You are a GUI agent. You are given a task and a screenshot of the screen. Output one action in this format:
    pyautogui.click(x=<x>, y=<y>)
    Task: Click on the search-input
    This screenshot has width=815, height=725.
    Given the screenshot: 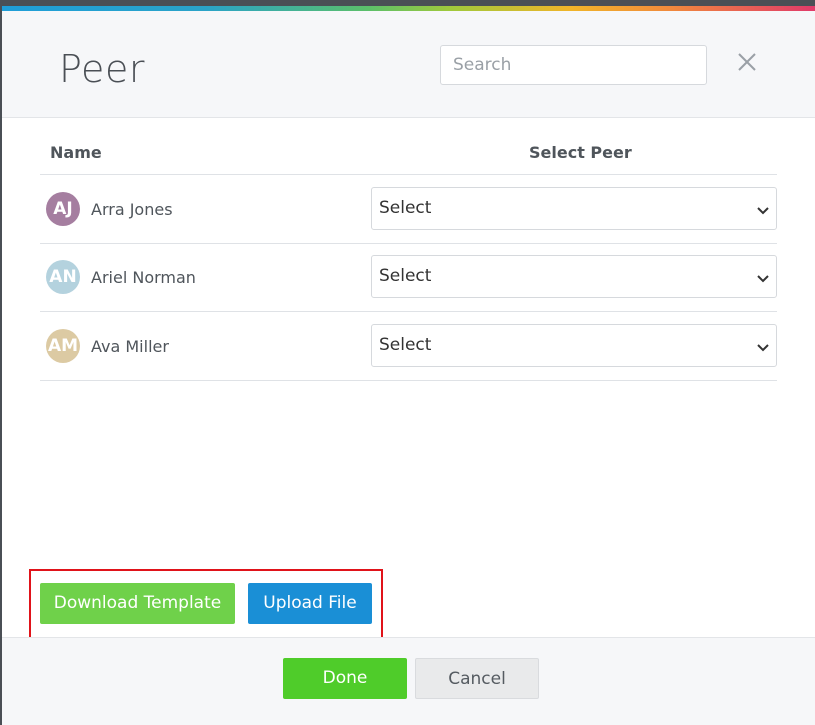 What is the action you would take?
    pyautogui.click(x=573, y=65)
    